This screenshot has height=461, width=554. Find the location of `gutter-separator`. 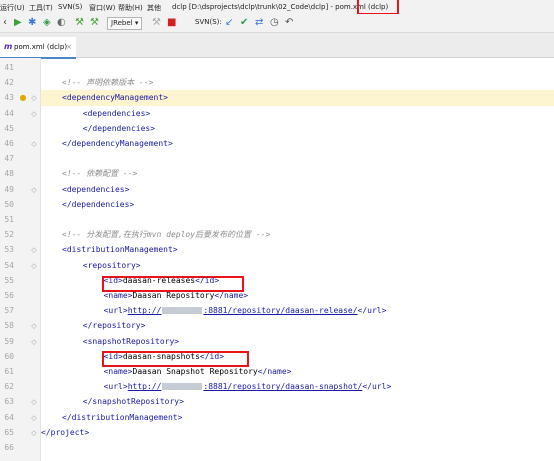

gutter-separator is located at coordinates (40, 259).